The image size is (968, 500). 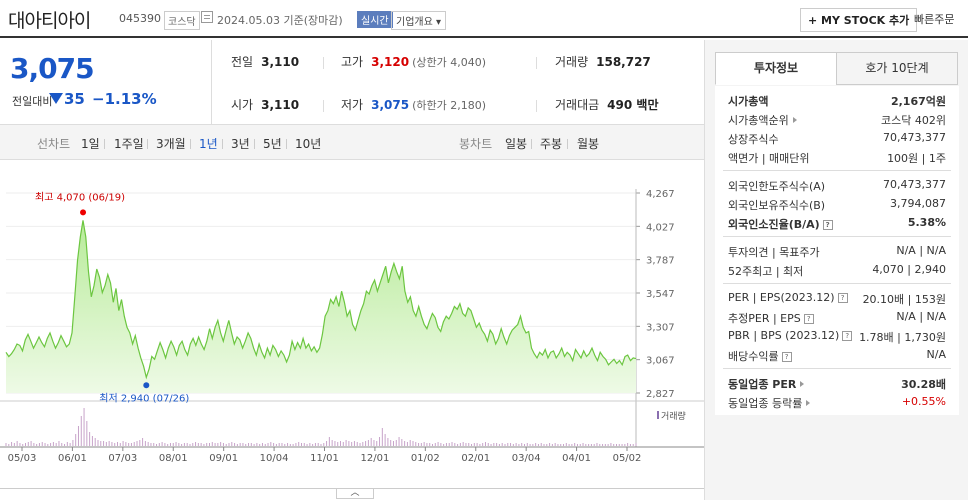 I want to click on high-annotation: 최고 4,070 (06/19), so click(x=80, y=197).